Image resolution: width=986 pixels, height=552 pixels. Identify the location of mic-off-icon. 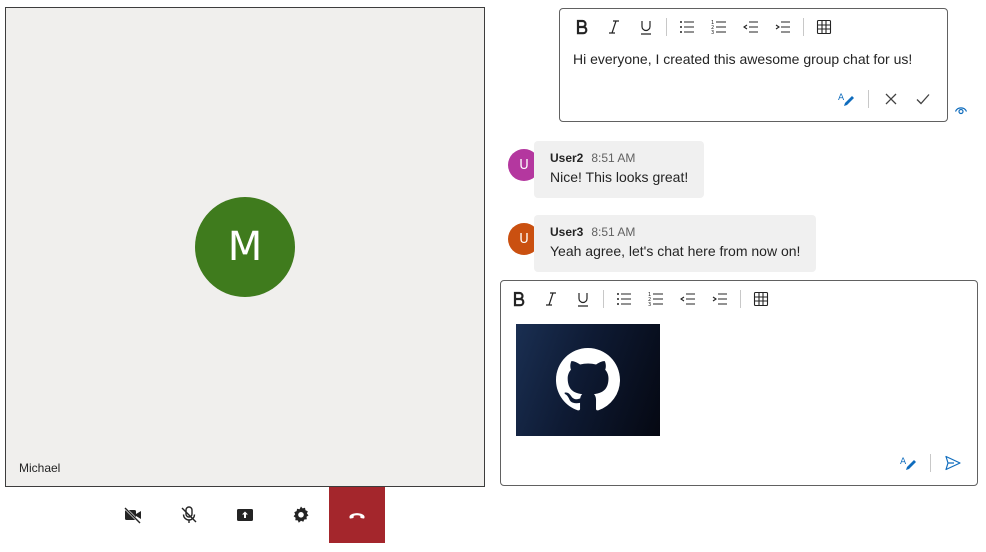
(189, 514).